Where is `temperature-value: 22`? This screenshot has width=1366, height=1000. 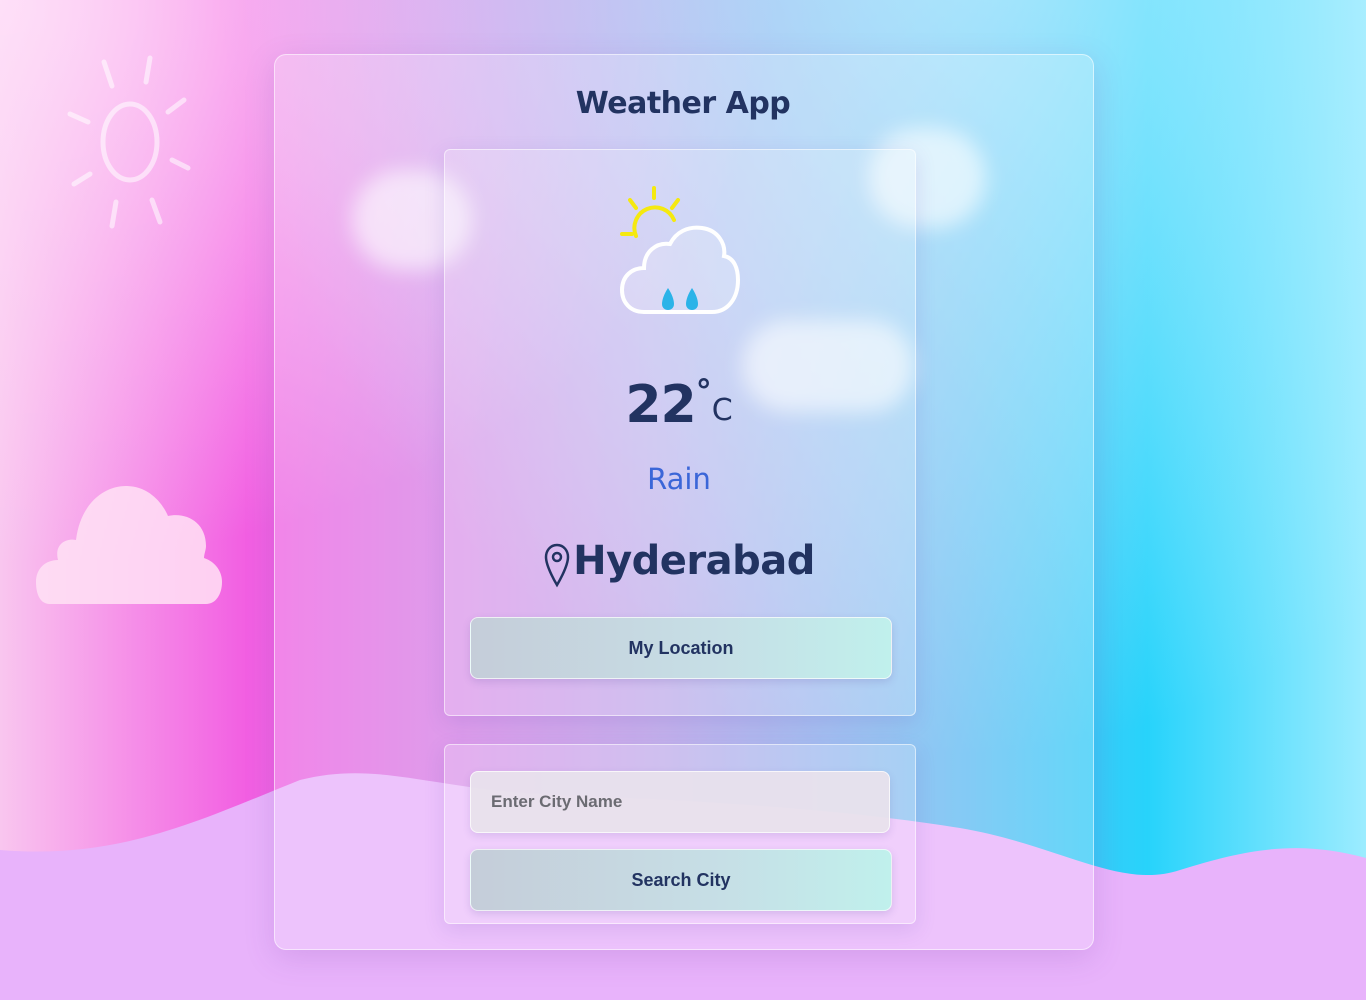 temperature-value: 22 is located at coordinates (660, 405).